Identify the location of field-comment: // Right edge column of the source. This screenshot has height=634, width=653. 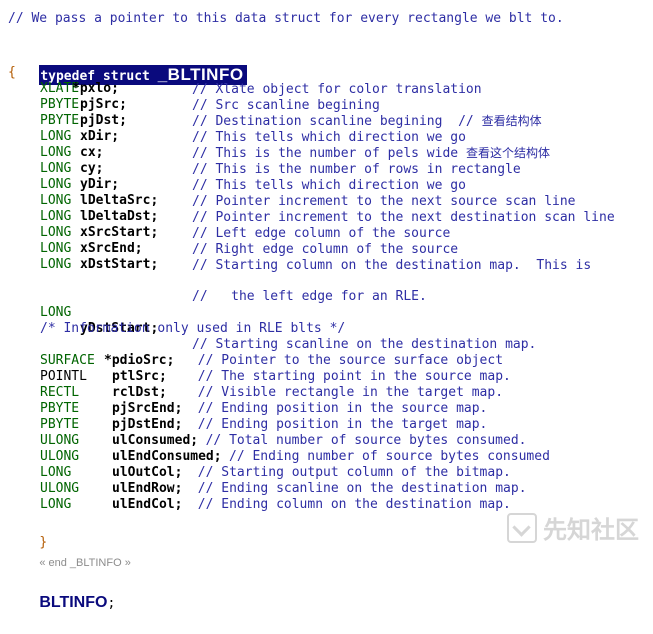
(329, 249).